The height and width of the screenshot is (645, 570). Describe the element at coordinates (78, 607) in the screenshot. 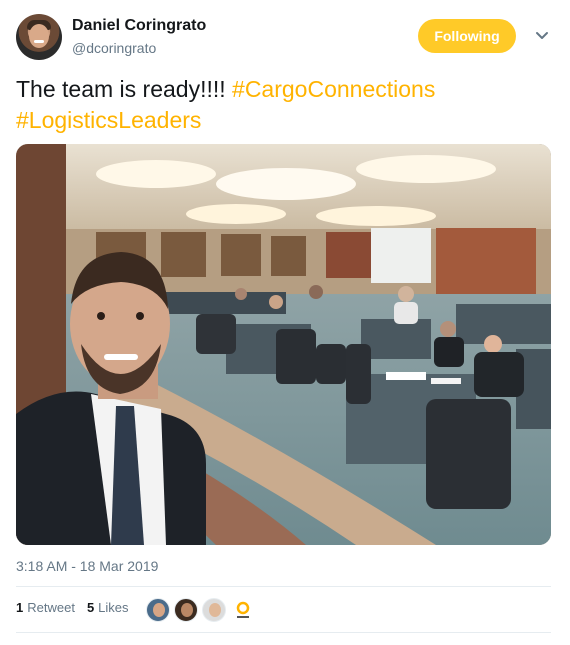

I see `tweet-stats: 1 Retweet 5 Likes` at that location.